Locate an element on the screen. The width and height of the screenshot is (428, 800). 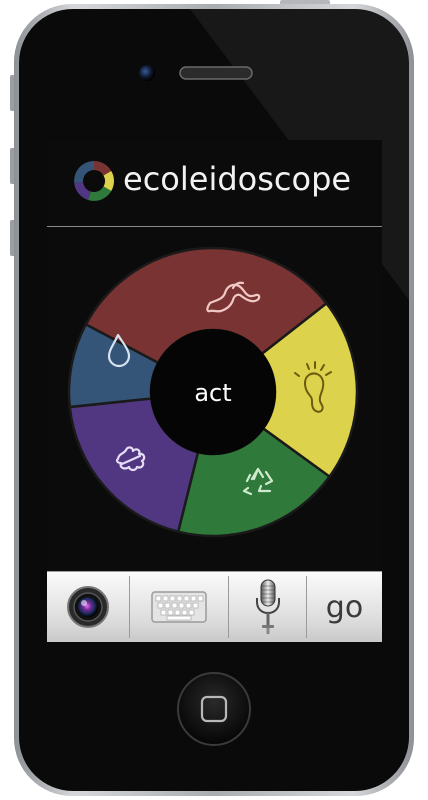
bottom-toolbar: go is located at coordinates (214, 606).